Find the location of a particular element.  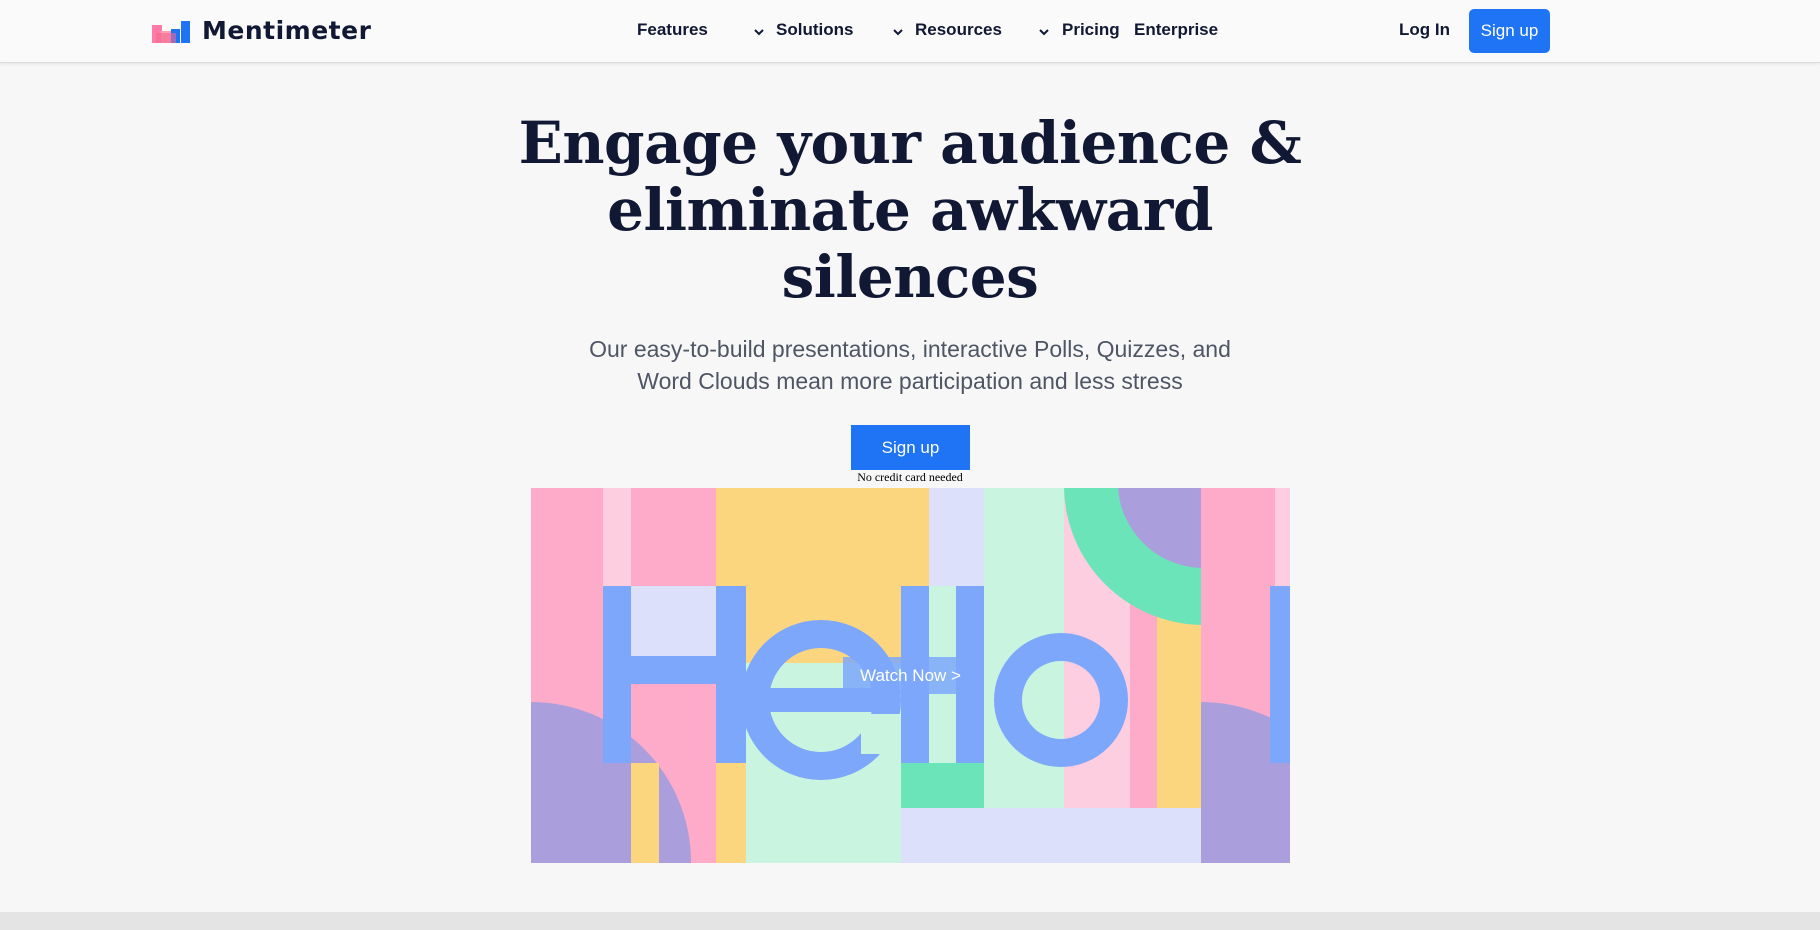

nav-pricing: Pricing is located at coordinates (1091, 30).